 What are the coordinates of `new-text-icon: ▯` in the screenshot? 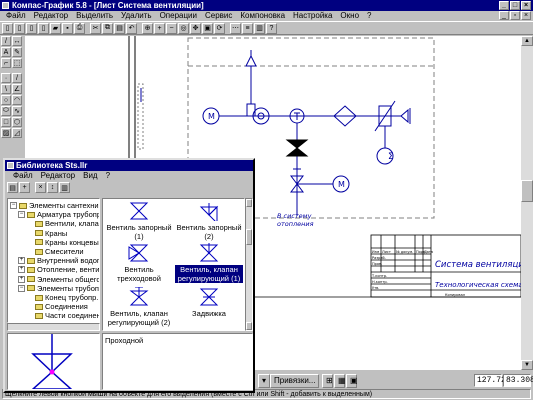 It's located at (31, 28).